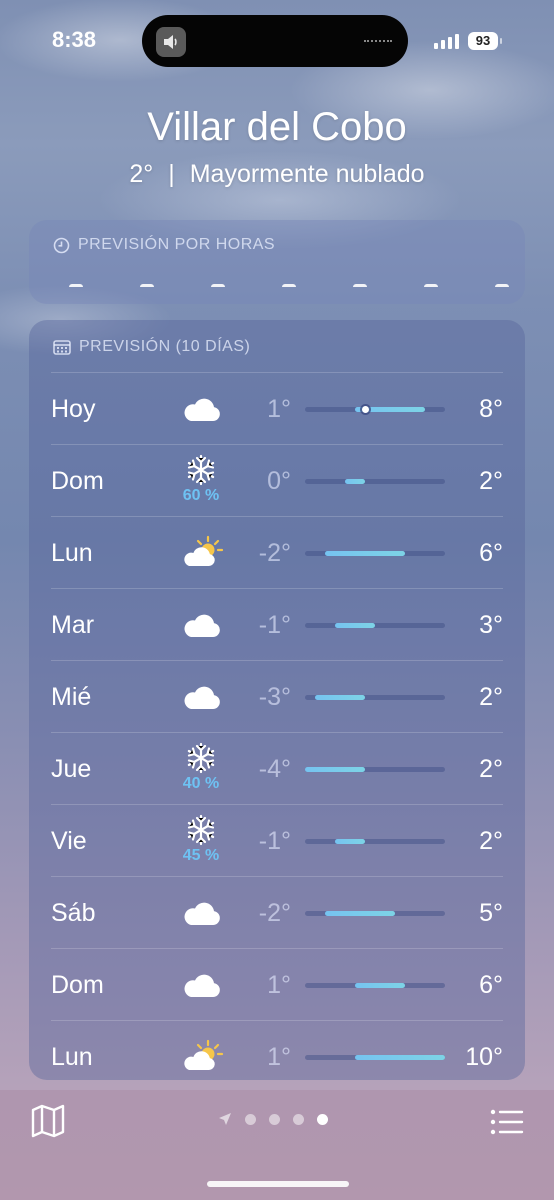 The width and height of the screenshot is (554, 1200). What do you see at coordinates (71, 697) in the screenshot?
I see `day-label: Mié` at bounding box center [71, 697].